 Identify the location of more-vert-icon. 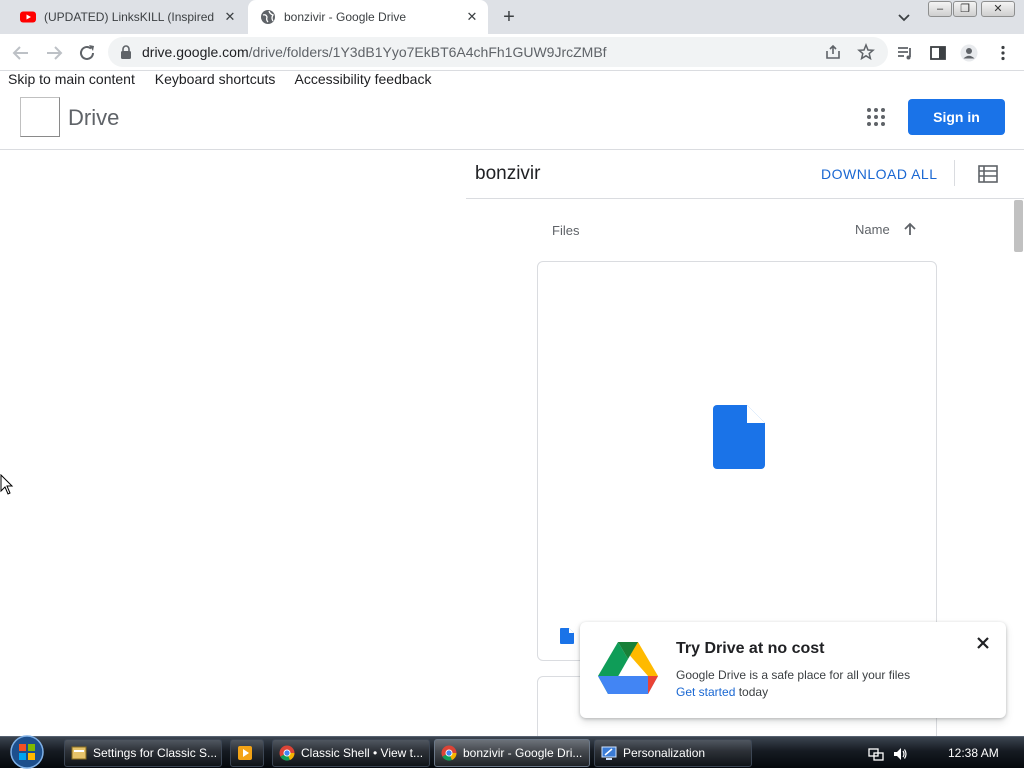
(1003, 53).